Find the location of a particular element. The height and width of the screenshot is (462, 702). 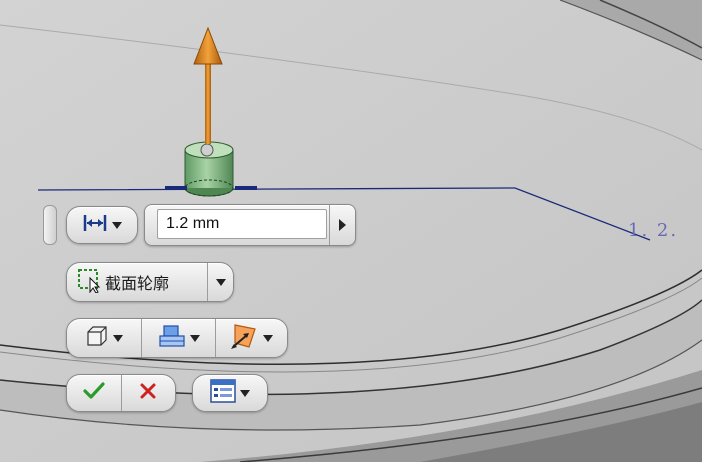

options-list-icon is located at coordinates (223, 393).